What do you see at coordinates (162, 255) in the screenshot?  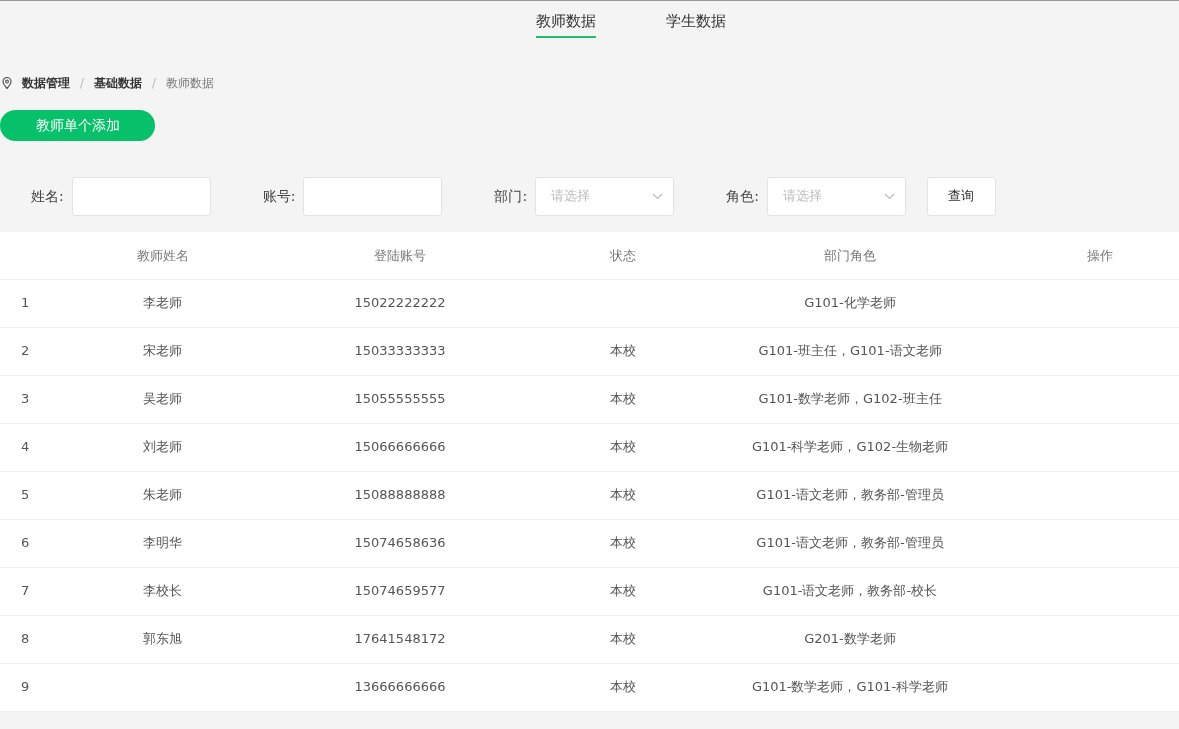 I see `column-header: 教师姓名` at bounding box center [162, 255].